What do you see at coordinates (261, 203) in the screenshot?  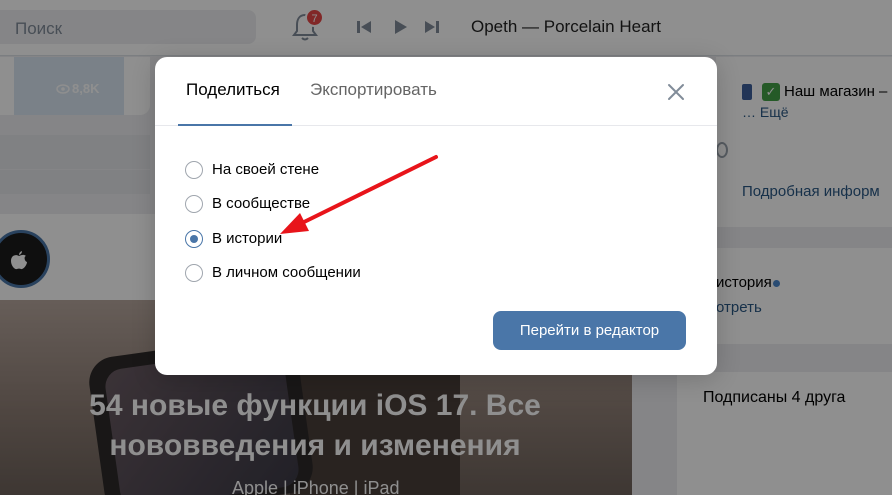 I see `option-label: В сообществе` at bounding box center [261, 203].